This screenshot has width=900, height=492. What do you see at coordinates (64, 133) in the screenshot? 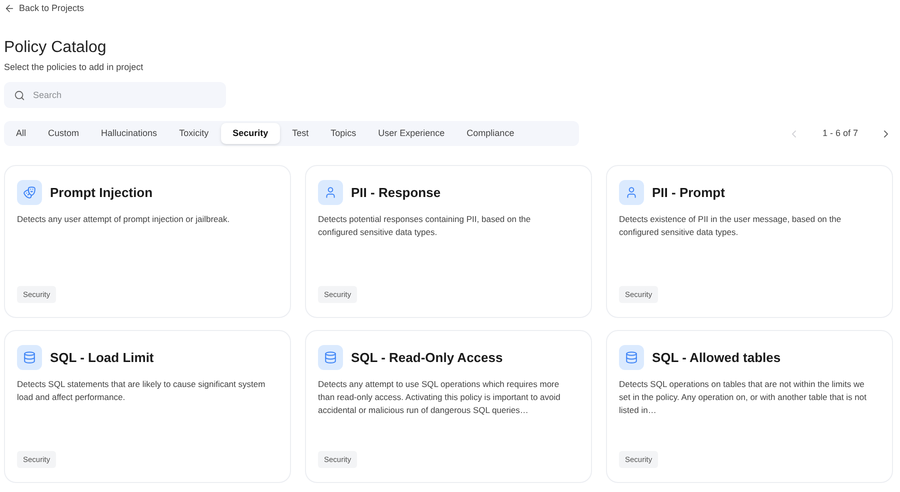
I see `category-tab: Custom` at bounding box center [64, 133].